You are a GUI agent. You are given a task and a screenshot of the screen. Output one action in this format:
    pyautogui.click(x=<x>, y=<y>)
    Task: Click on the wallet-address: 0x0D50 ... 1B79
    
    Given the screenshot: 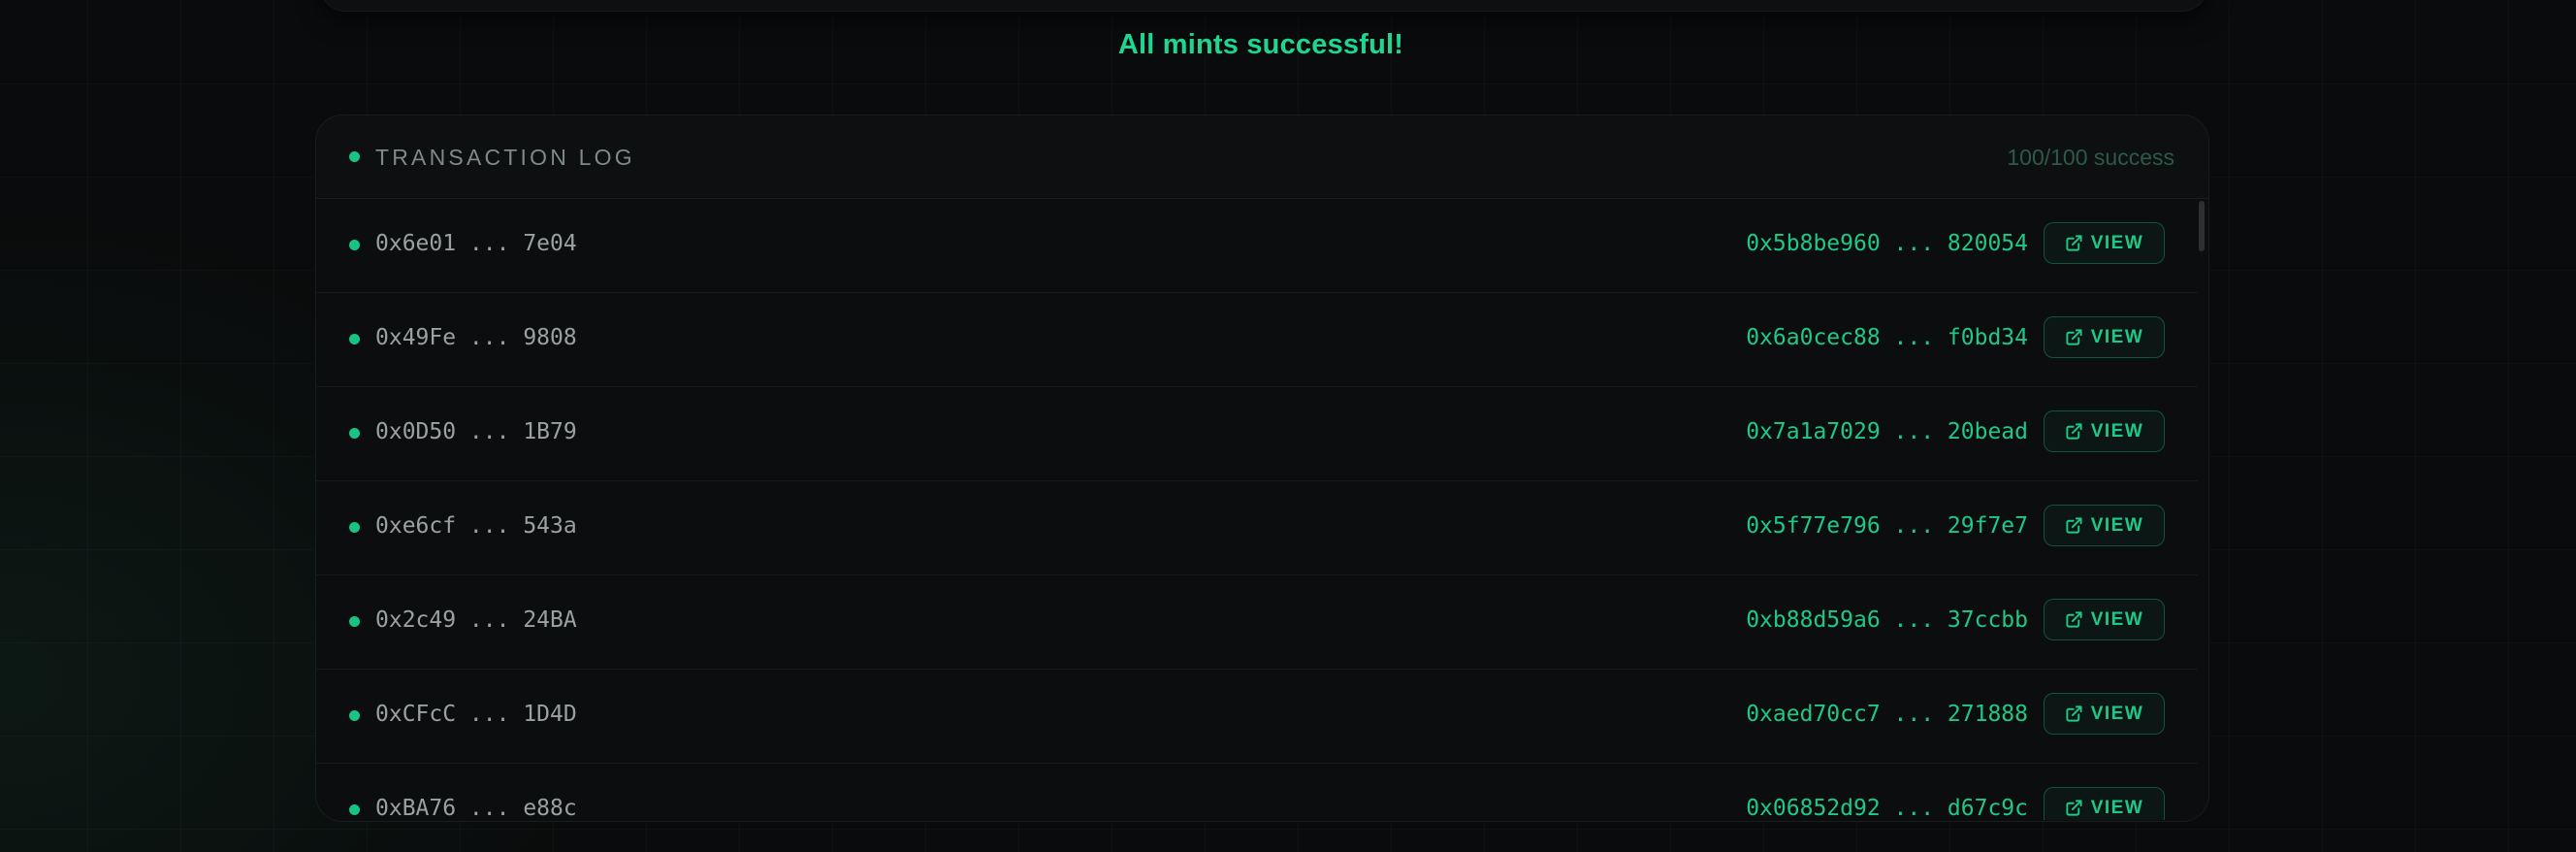 What is the action you would take?
    pyautogui.click(x=476, y=432)
    